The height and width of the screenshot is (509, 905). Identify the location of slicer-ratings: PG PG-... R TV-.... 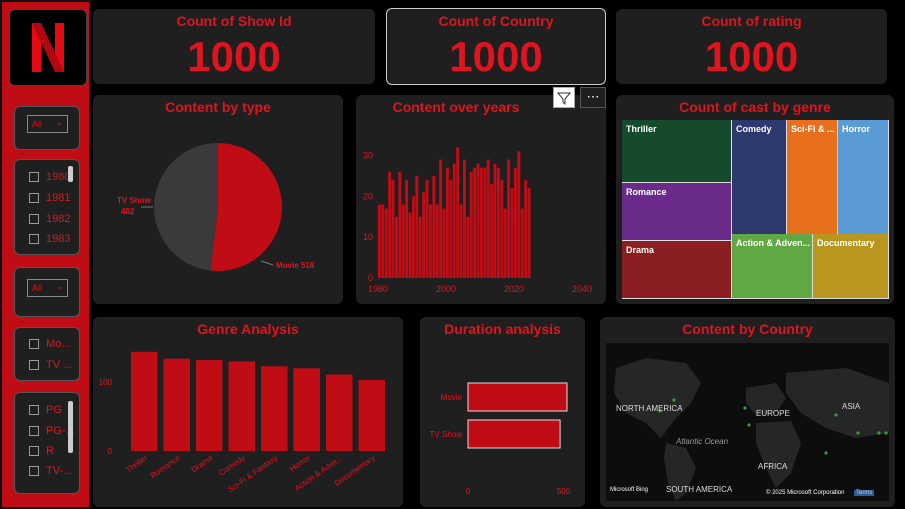
(47, 443).